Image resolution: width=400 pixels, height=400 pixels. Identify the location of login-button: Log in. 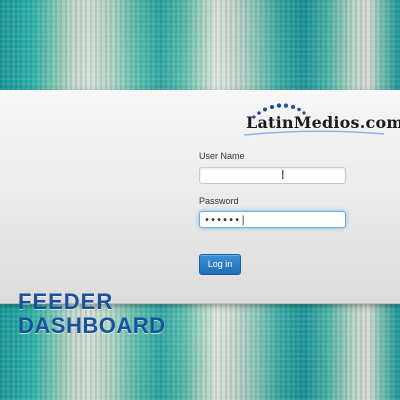
(220, 264).